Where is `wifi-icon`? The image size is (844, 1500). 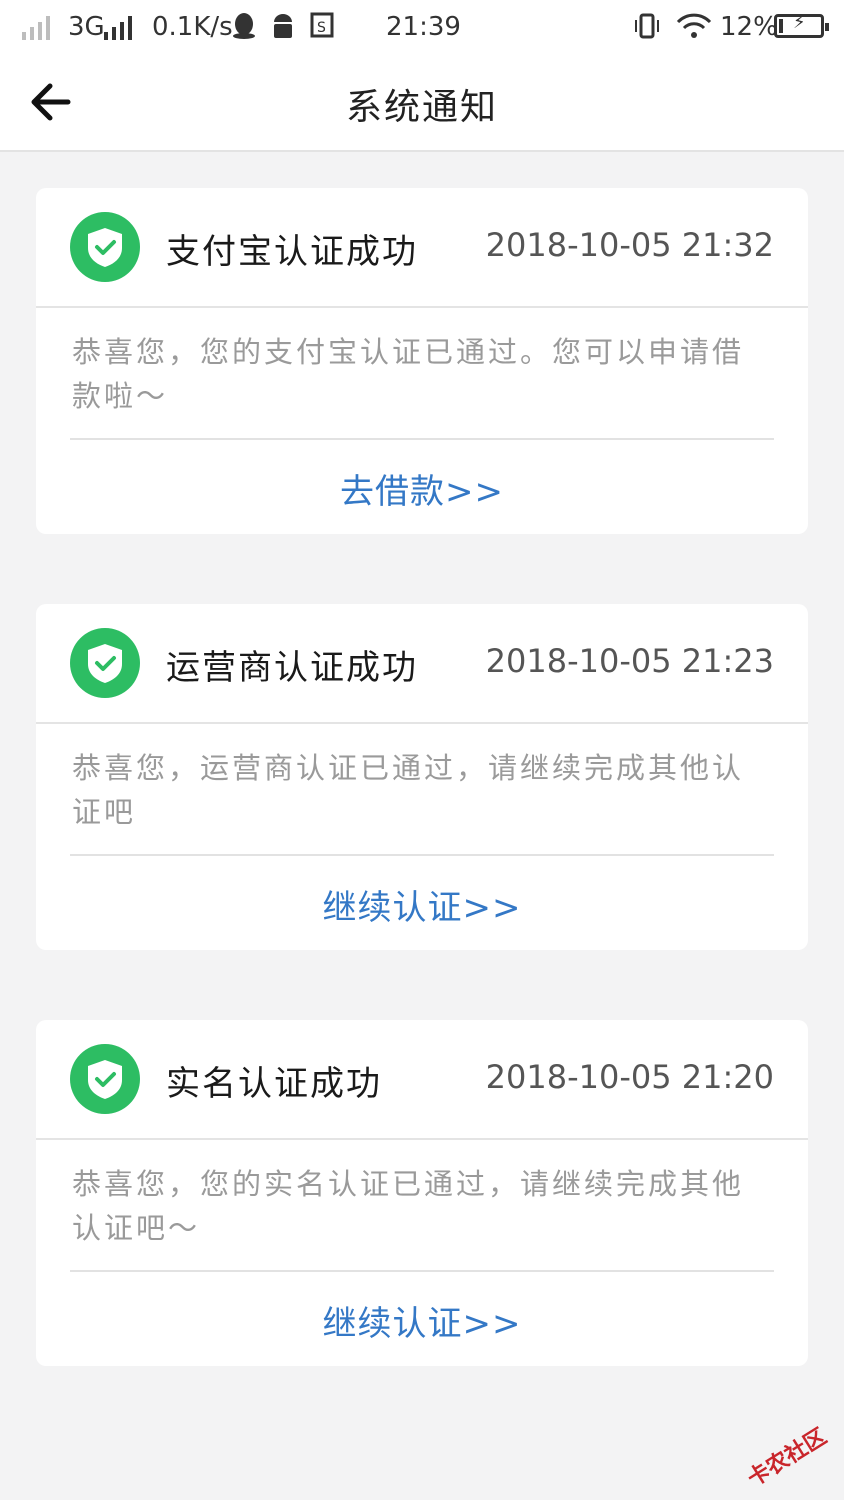 wifi-icon is located at coordinates (694, 29).